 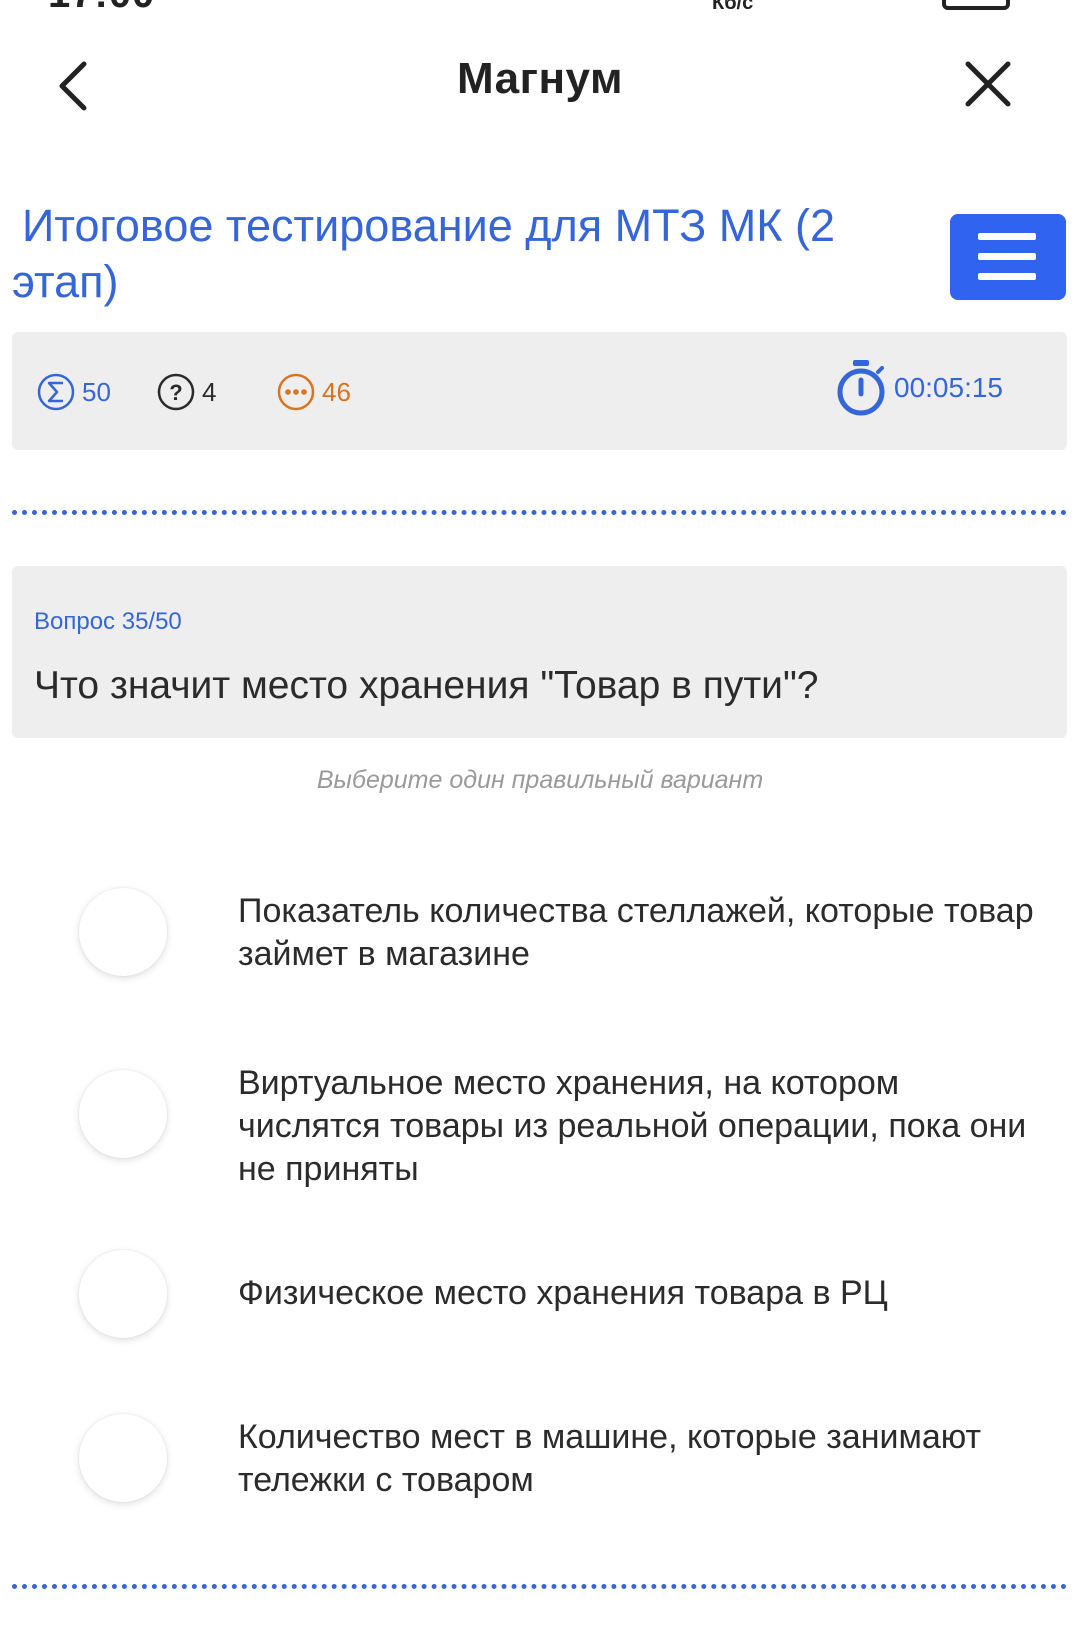 What do you see at coordinates (101, 8) in the screenshot?
I see `status-time: 17:00` at bounding box center [101, 8].